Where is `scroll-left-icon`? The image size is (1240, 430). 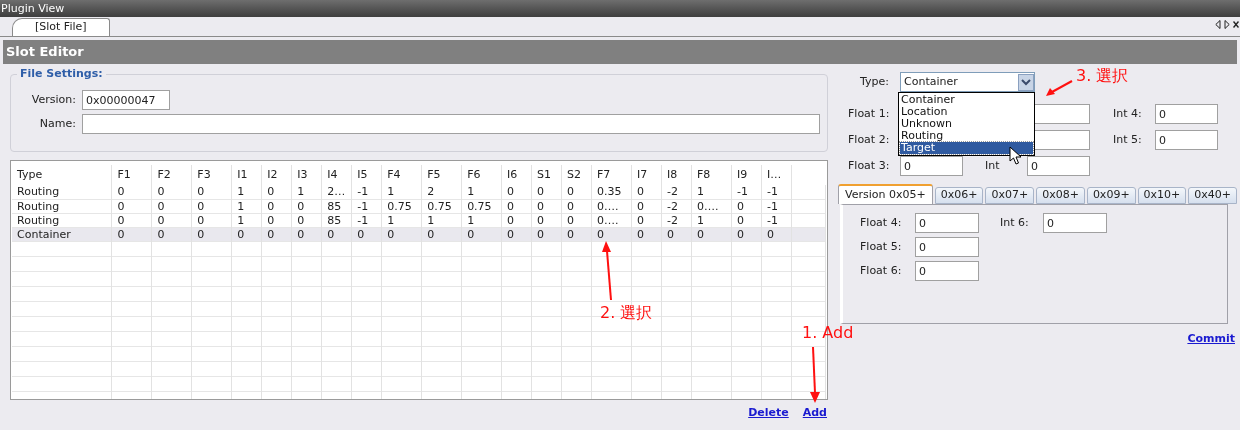
scroll-left-icon is located at coordinates (1218, 24).